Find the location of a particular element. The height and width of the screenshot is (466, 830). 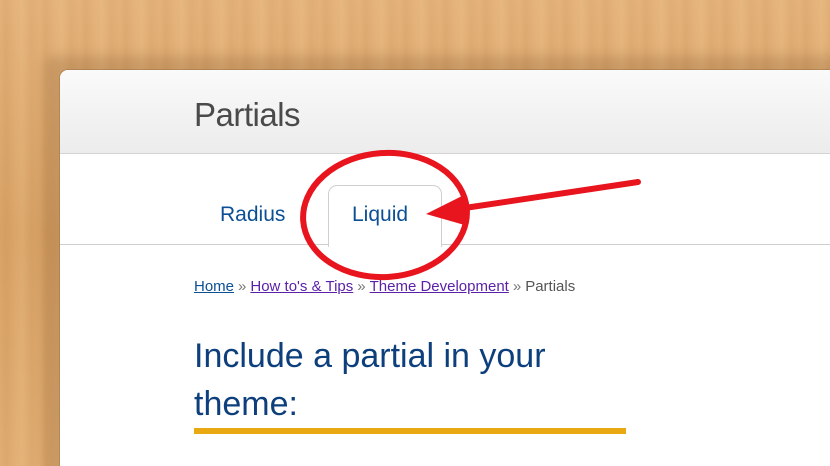

breadcrumb-theme-development-link: Theme Development is located at coordinates (439, 286).